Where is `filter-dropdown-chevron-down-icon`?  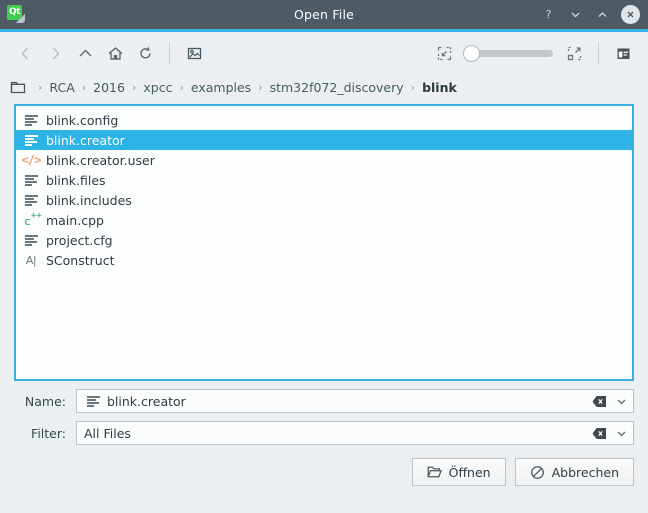 filter-dropdown-chevron-down-icon is located at coordinates (621, 433).